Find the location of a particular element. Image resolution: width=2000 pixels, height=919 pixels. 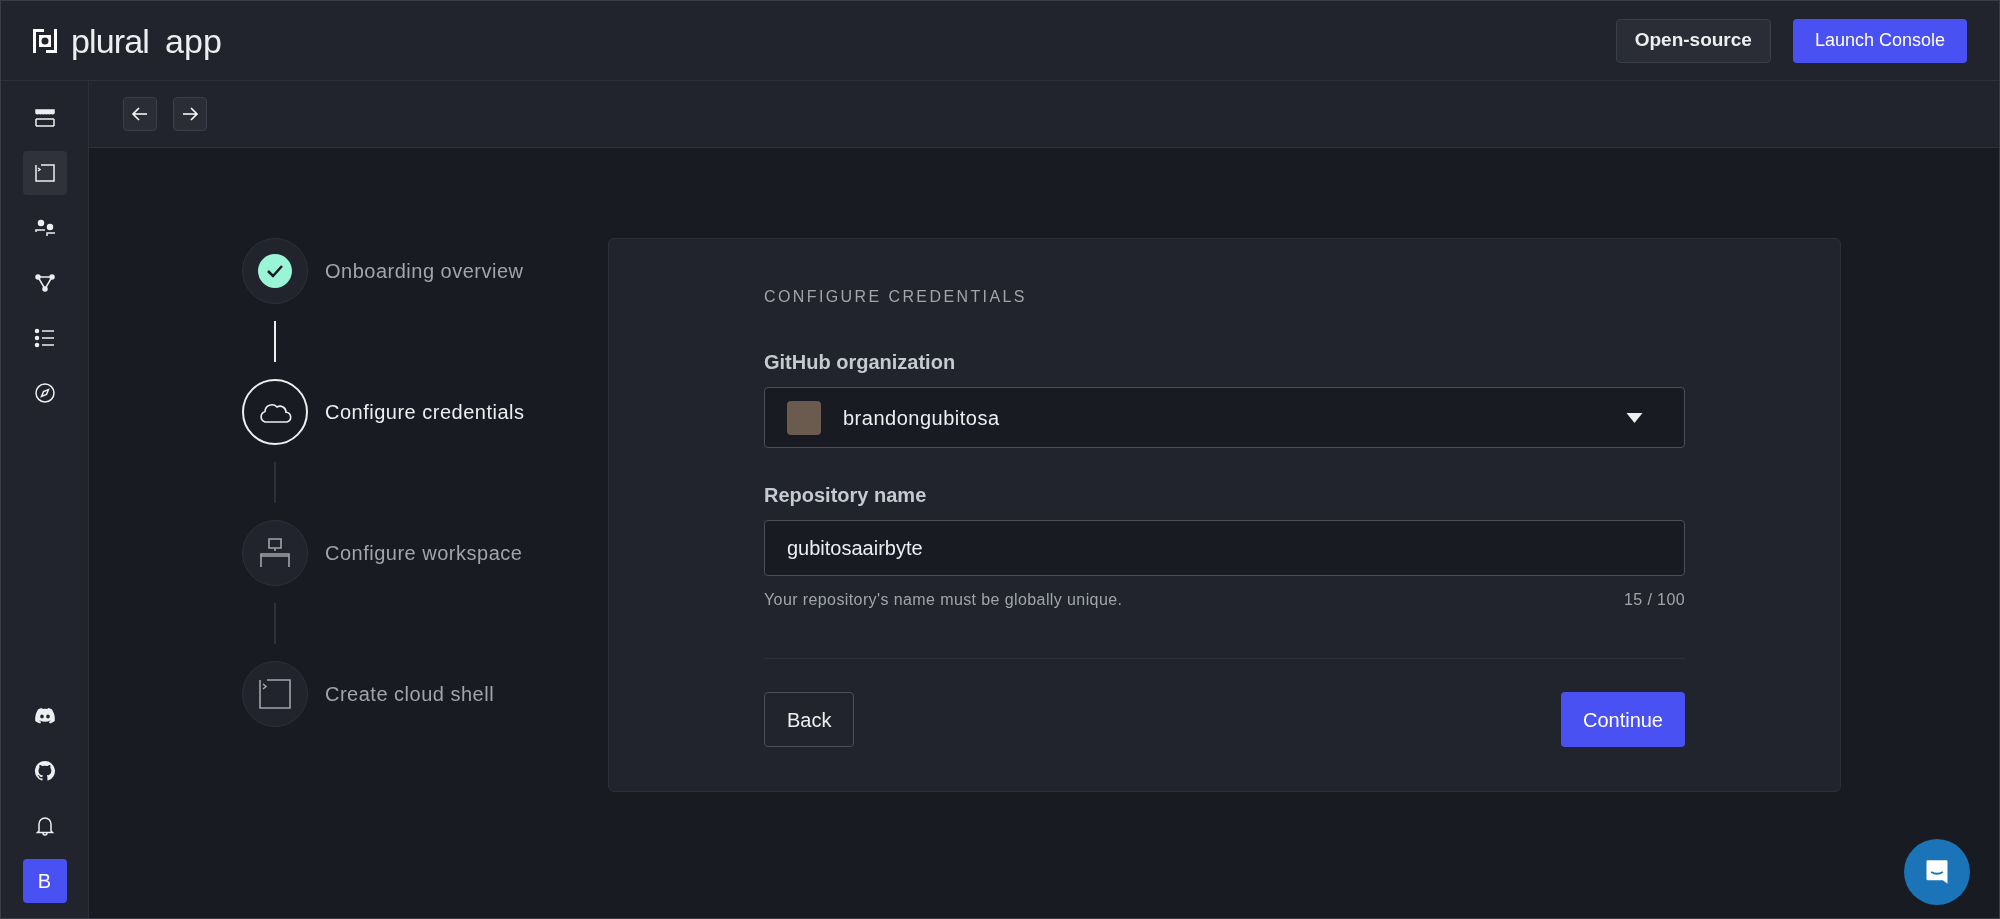

continue-button: Continue is located at coordinates (1622, 719).